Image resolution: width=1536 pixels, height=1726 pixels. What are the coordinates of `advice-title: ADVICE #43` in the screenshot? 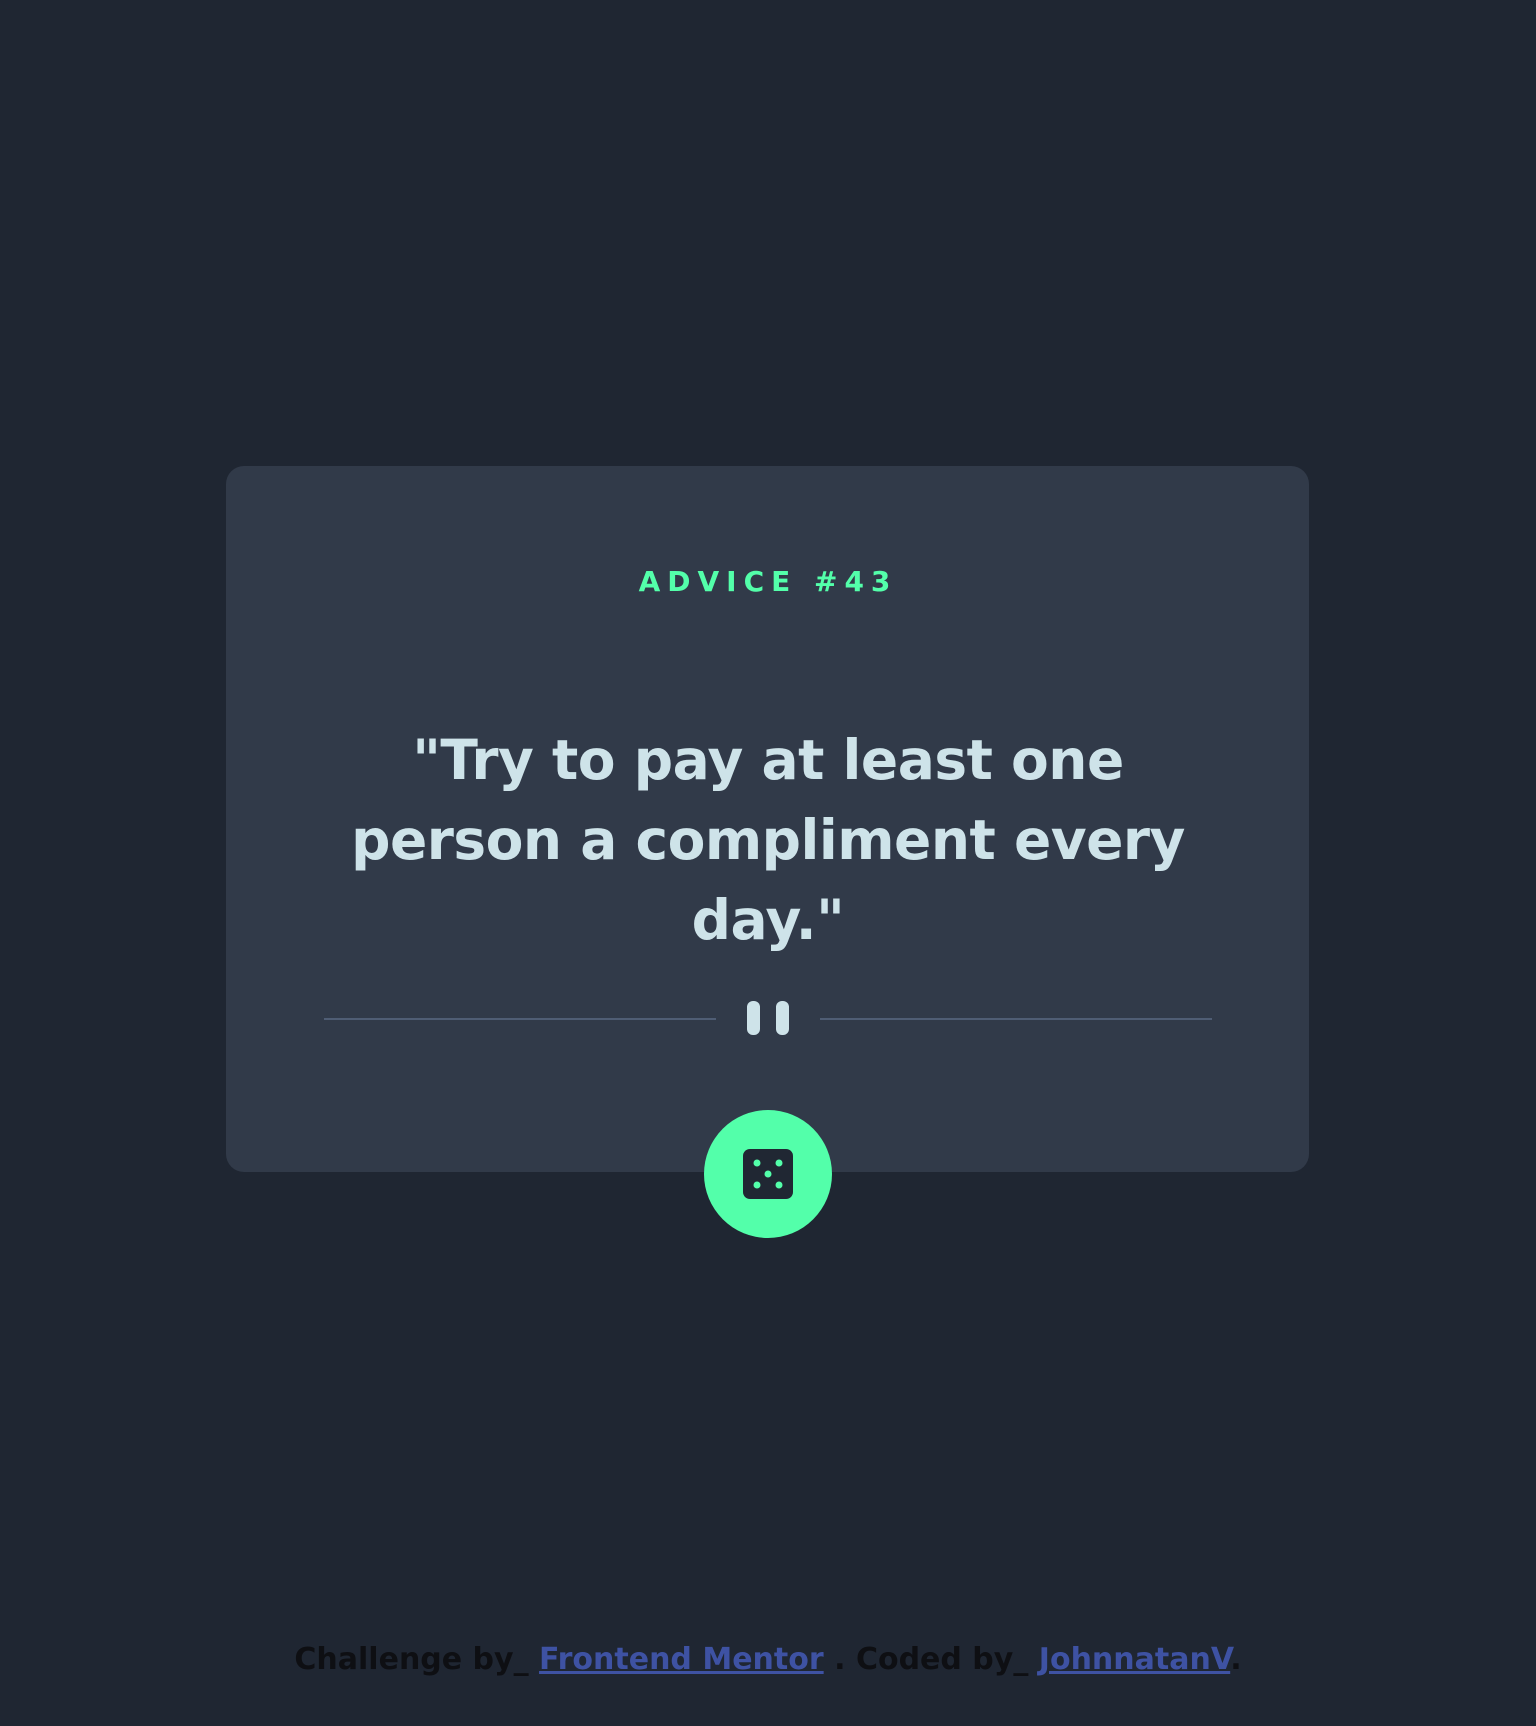 It's located at (768, 581).